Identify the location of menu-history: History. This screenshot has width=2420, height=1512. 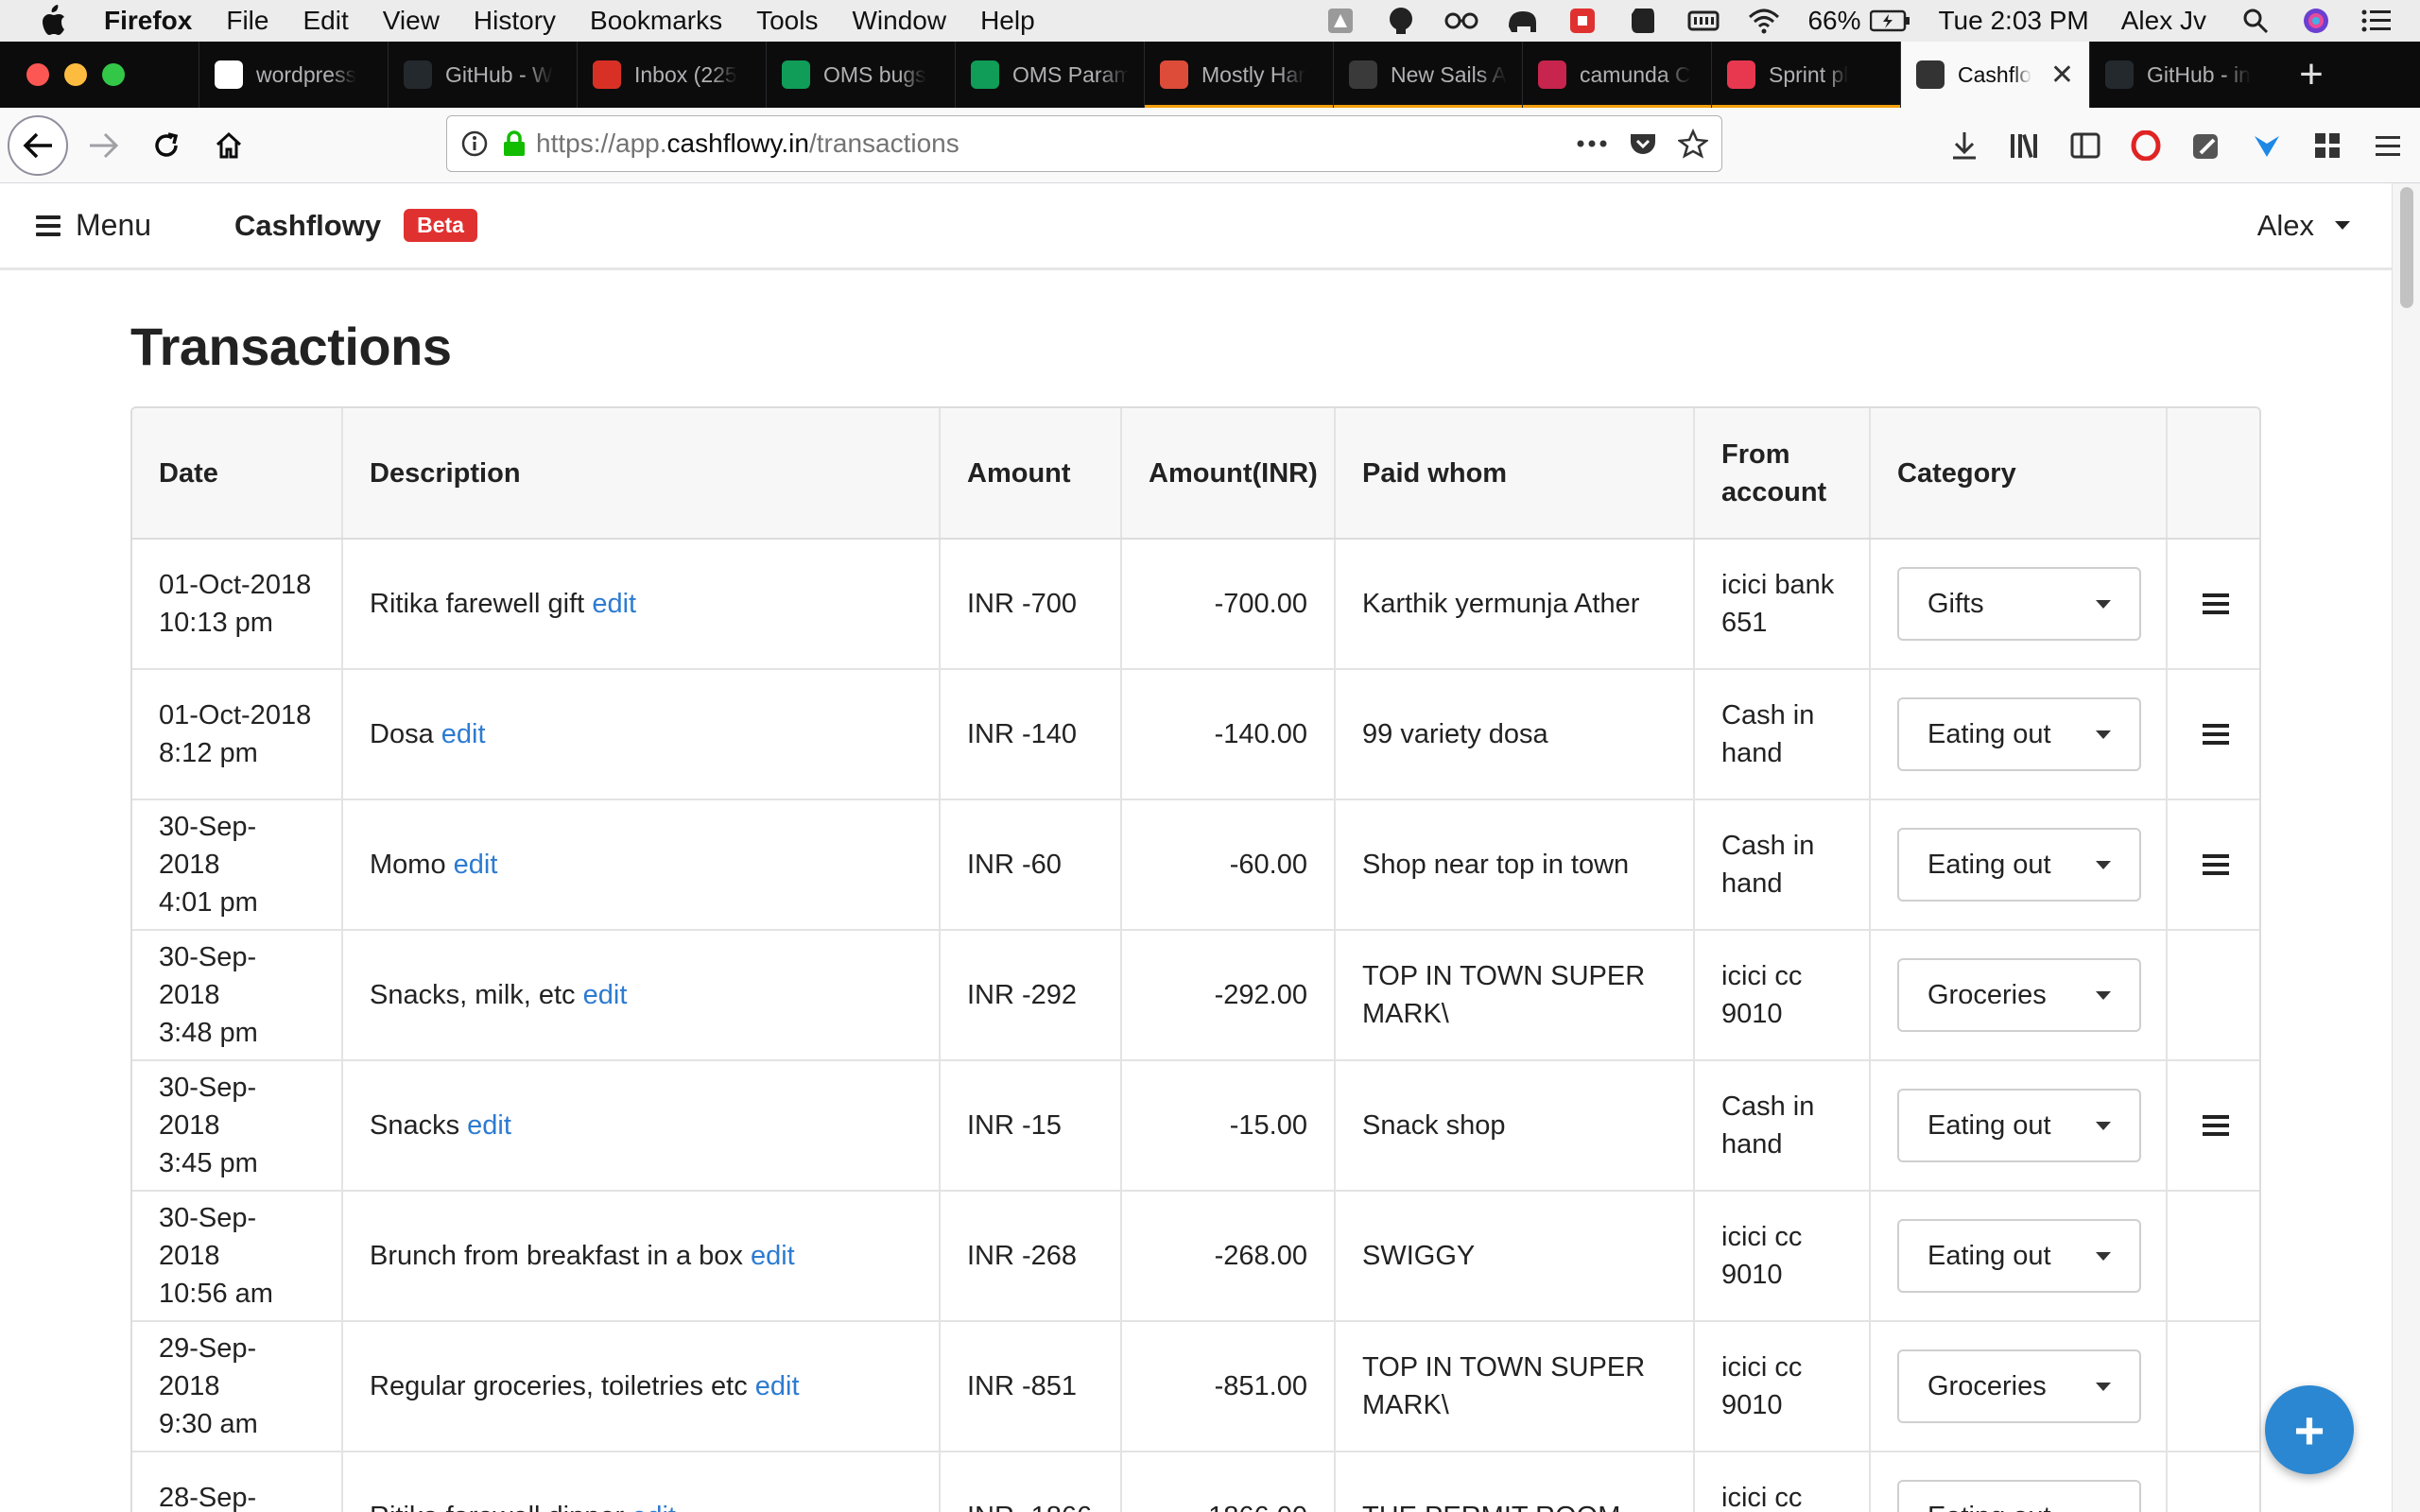
(515, 21).